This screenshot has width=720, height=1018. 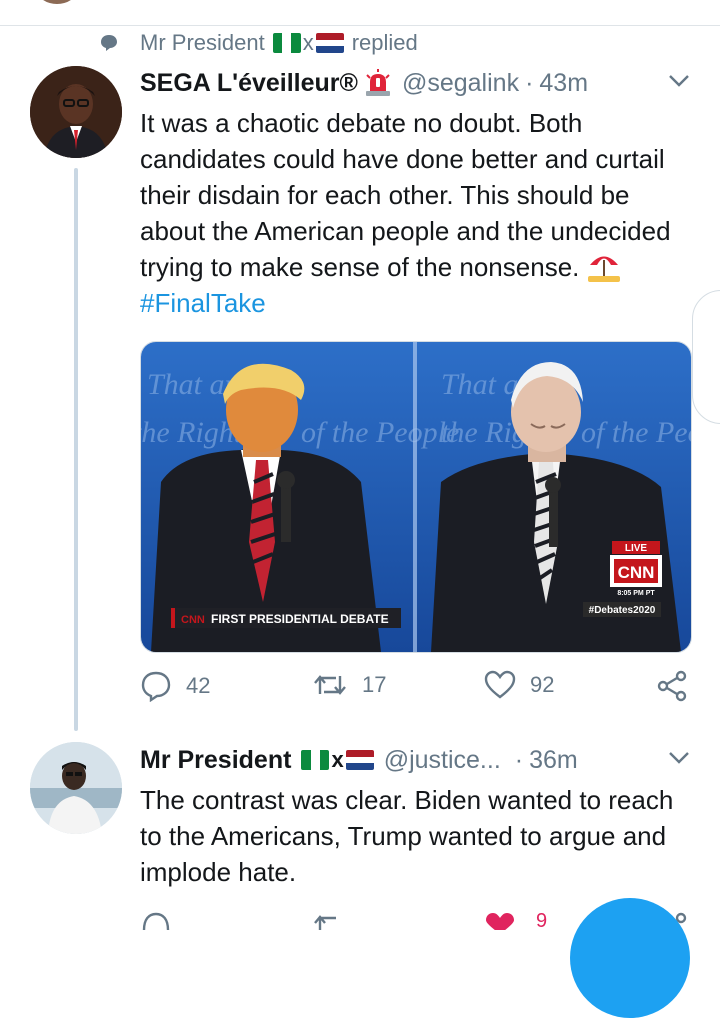 I want to click on banner-title: FIRST PRESIDENTIAL DEBATE, so click(x=300, y=619).